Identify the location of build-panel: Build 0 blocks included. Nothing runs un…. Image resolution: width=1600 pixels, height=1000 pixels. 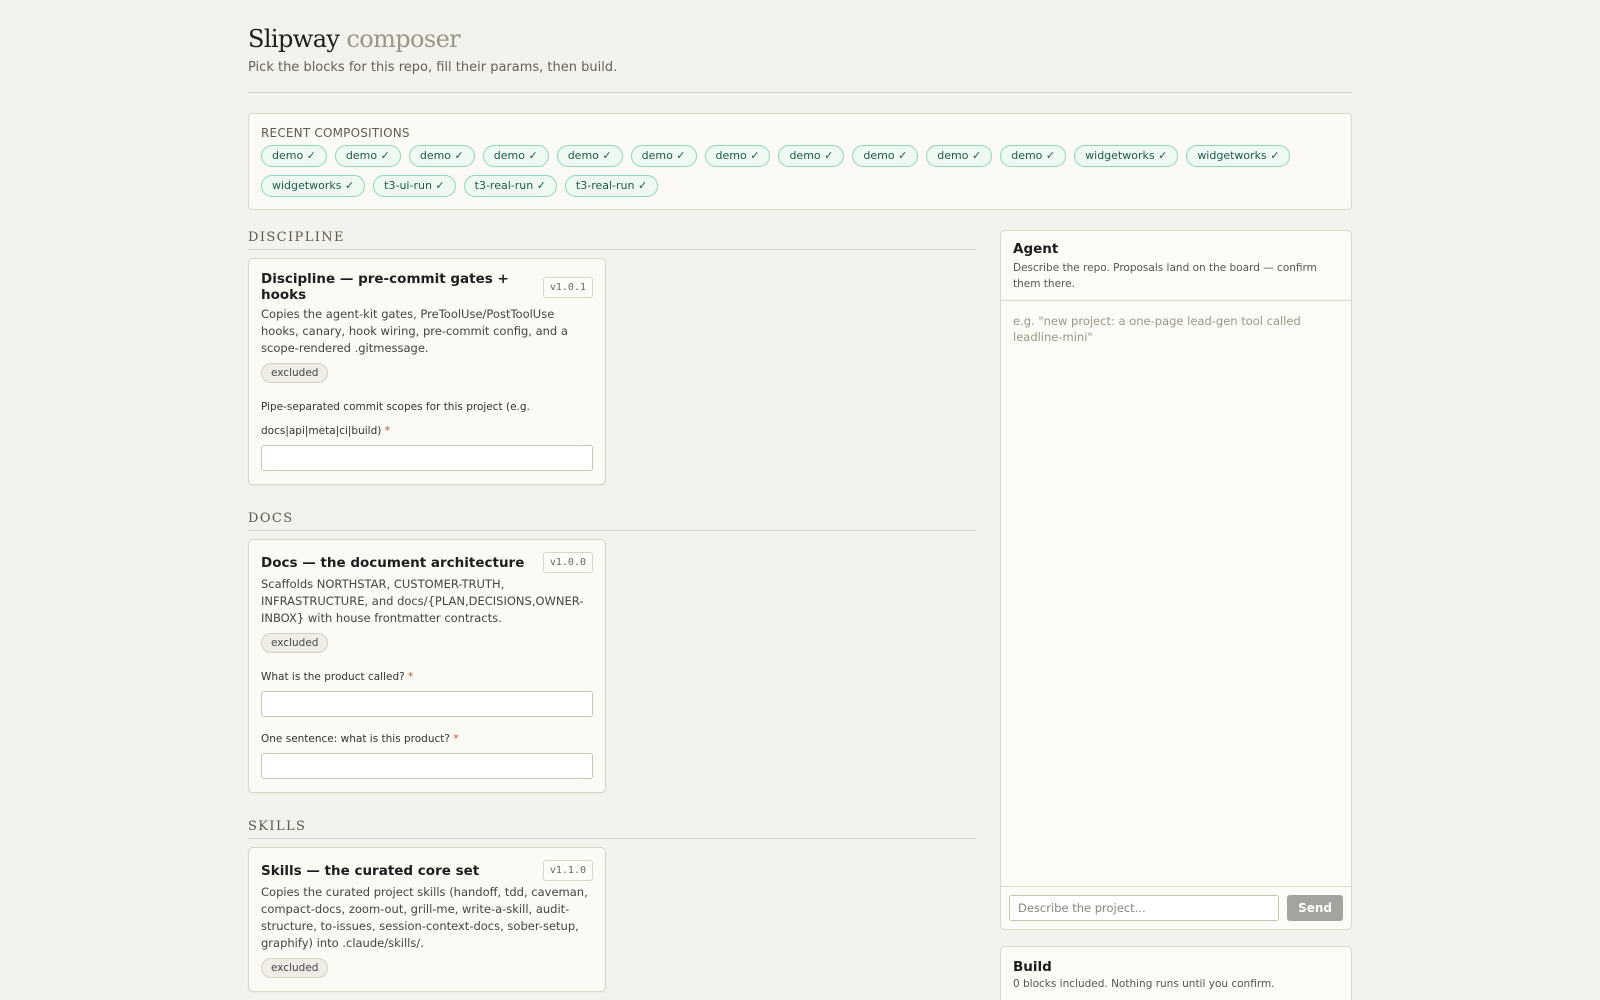
(1176, 973).